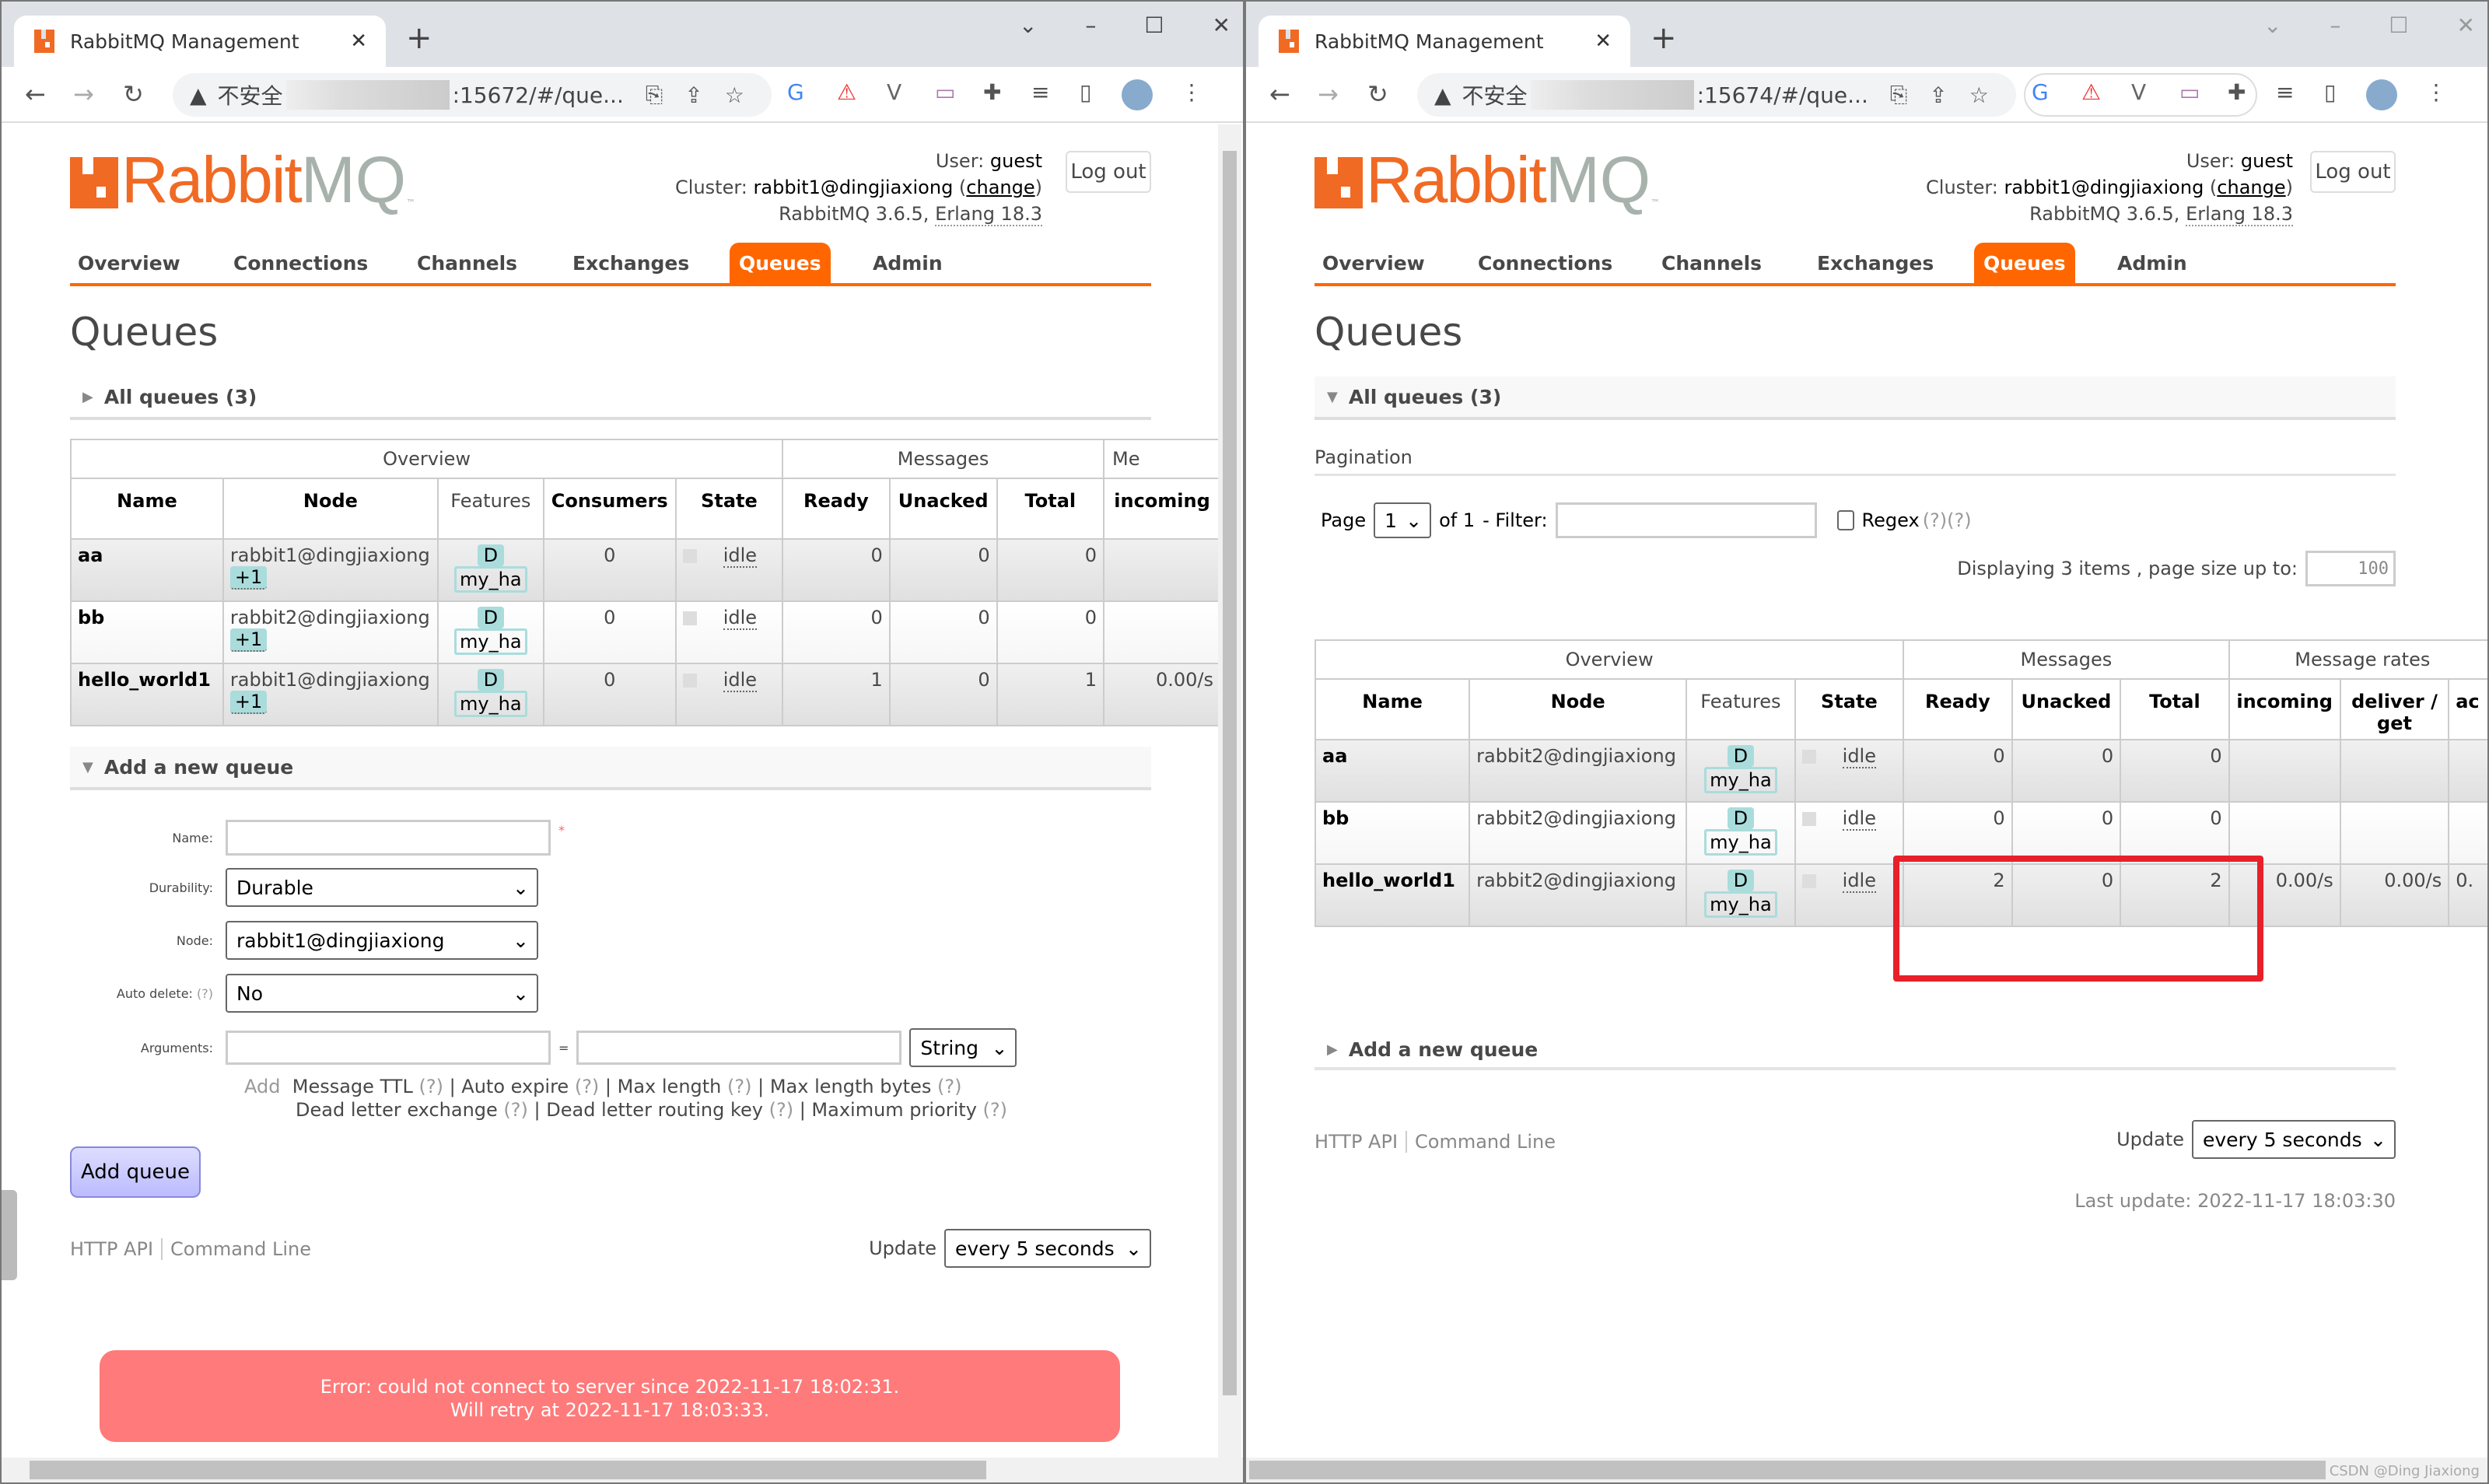 The width and height of the screenshot is (2489, 1484). Describe the element at coordinates (1361, 1142) in the screenshot. I see `http-api-link: HTTP API` at that location.